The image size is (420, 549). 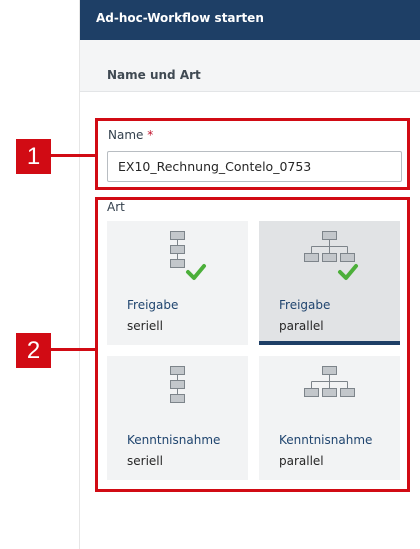 I want to click on panel-header: Ad-hoc-Workflow starten, so click(x=250, y=20).